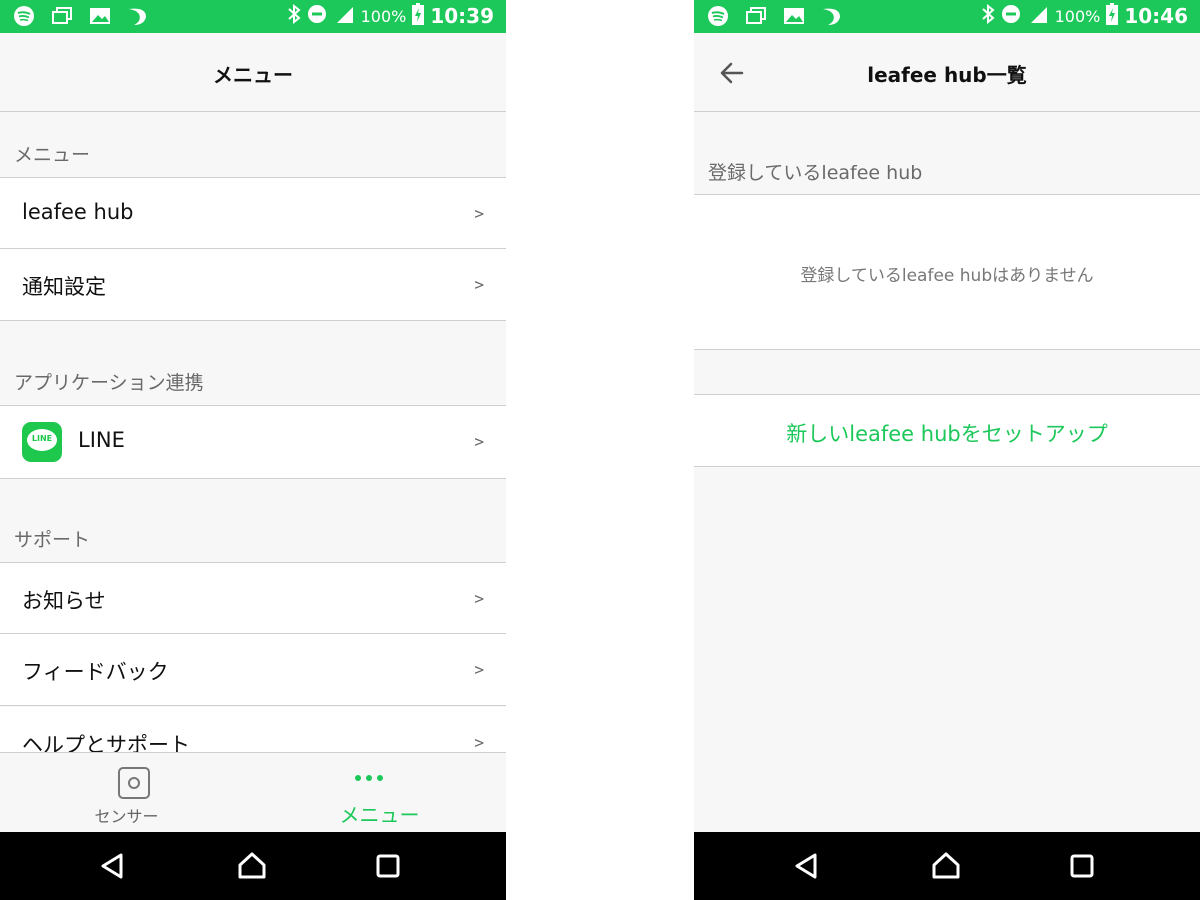  I want to click on menu-item-label: お知らせ, so click(64, 601).